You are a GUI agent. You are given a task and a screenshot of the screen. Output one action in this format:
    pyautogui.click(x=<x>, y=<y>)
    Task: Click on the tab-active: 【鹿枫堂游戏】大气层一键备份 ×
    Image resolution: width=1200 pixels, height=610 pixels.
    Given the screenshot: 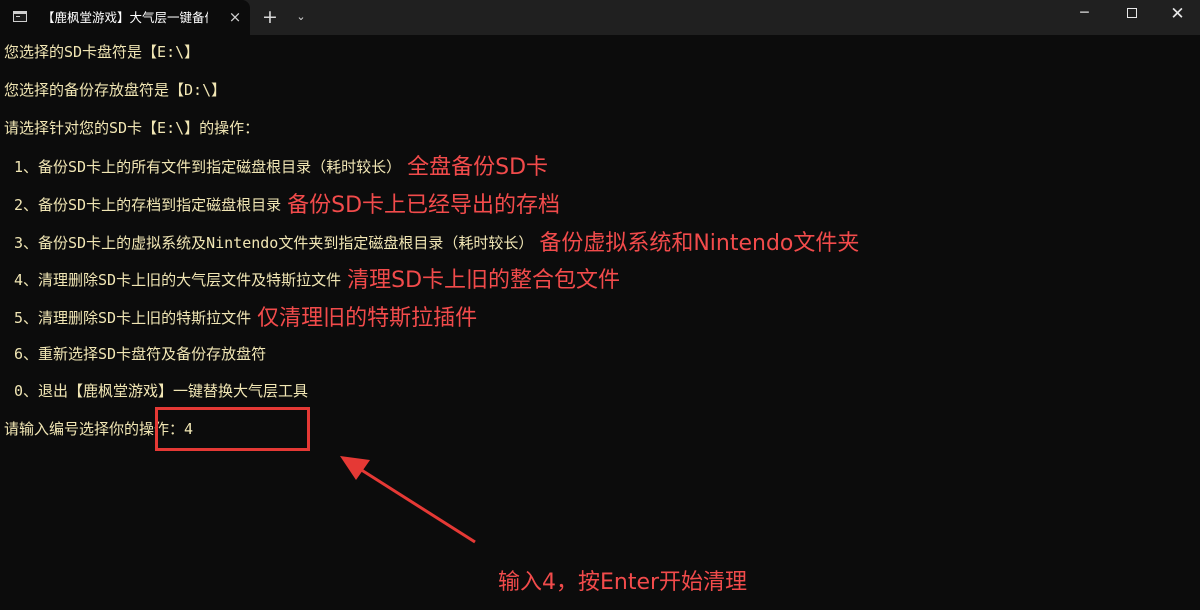 What is the action you would take?
    pyautogui.click(x=125, y=17)
    